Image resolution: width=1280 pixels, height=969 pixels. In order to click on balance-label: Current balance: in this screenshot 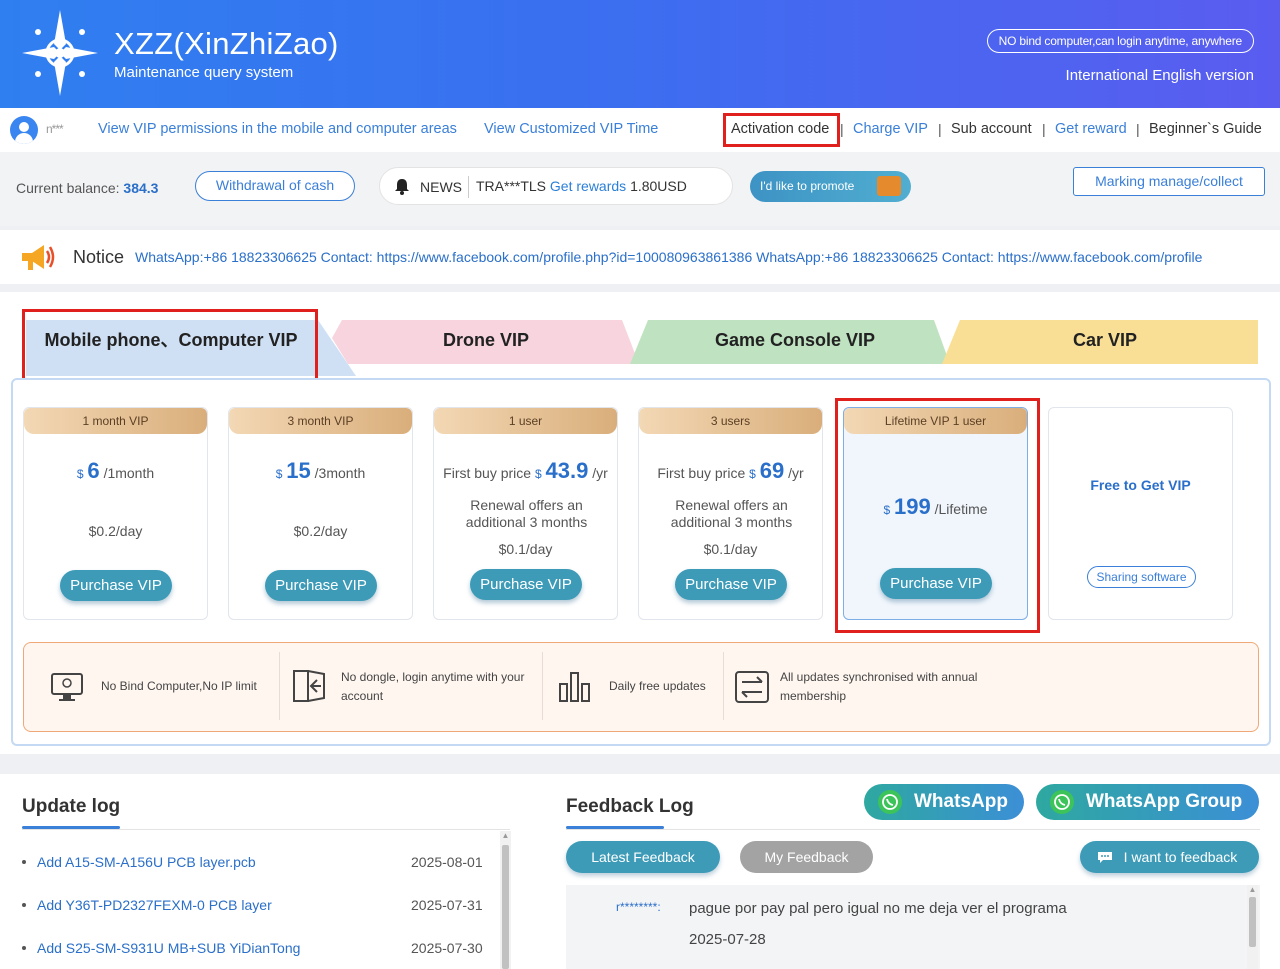, I will do `click(68, 188)`.